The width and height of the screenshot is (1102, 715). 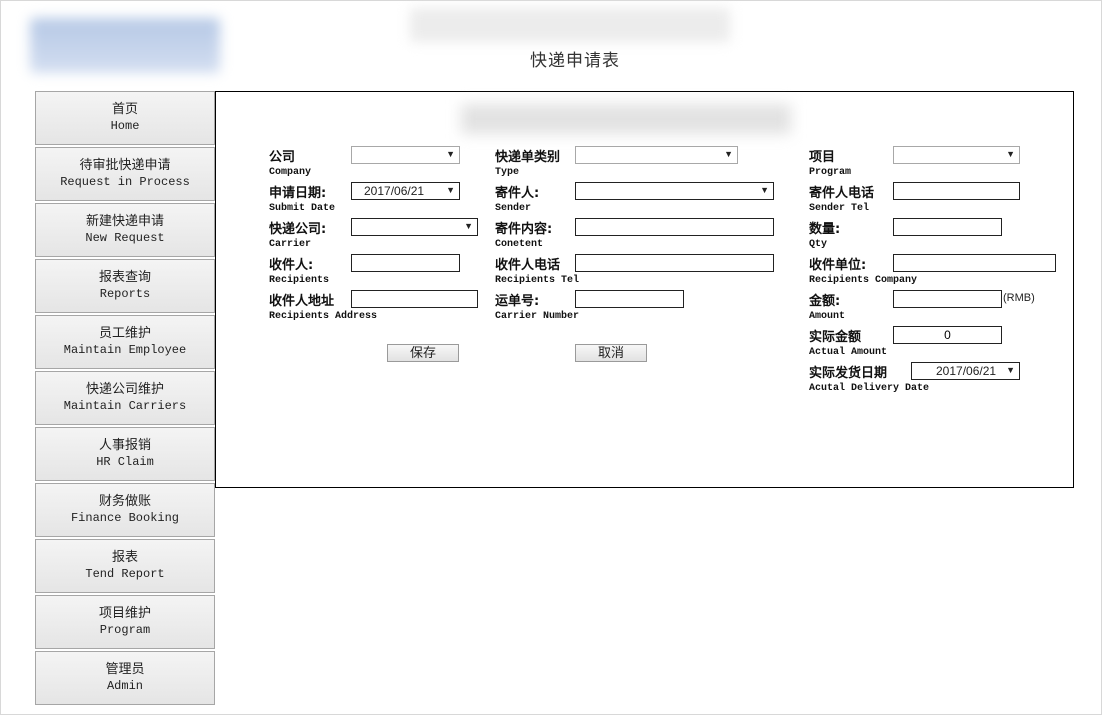 I want to click on content-input-wrap, so click(x=674, y=227).